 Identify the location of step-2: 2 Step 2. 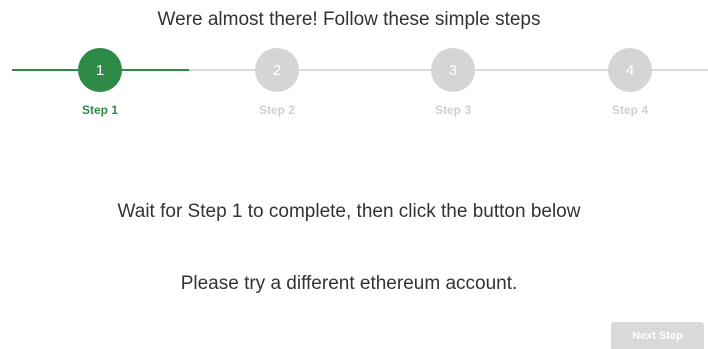
(277, 82).